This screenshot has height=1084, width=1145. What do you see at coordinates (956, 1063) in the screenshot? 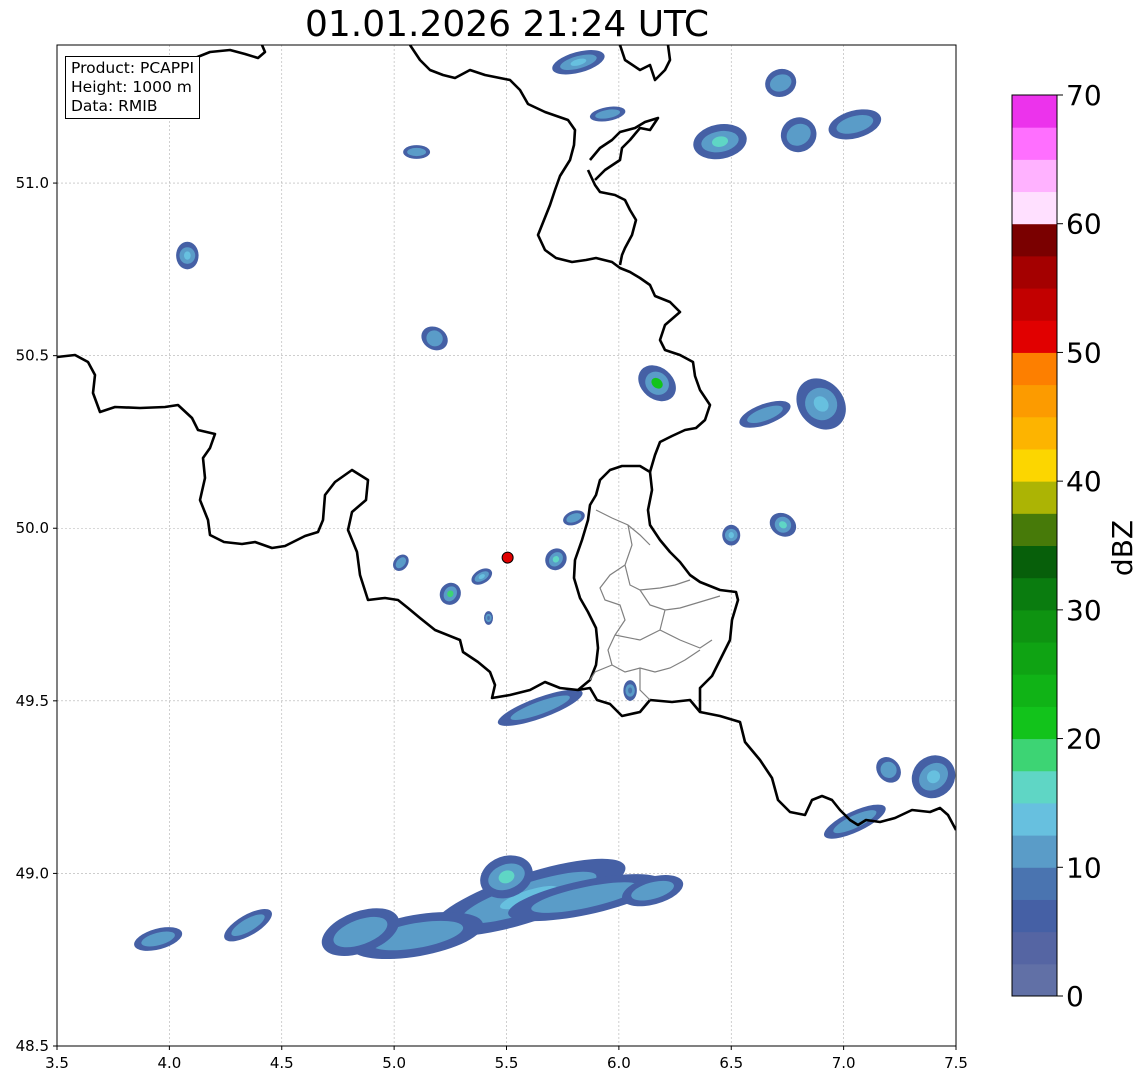
I see `x-tick-label: 7.5` at bounding box center [956, 1063].